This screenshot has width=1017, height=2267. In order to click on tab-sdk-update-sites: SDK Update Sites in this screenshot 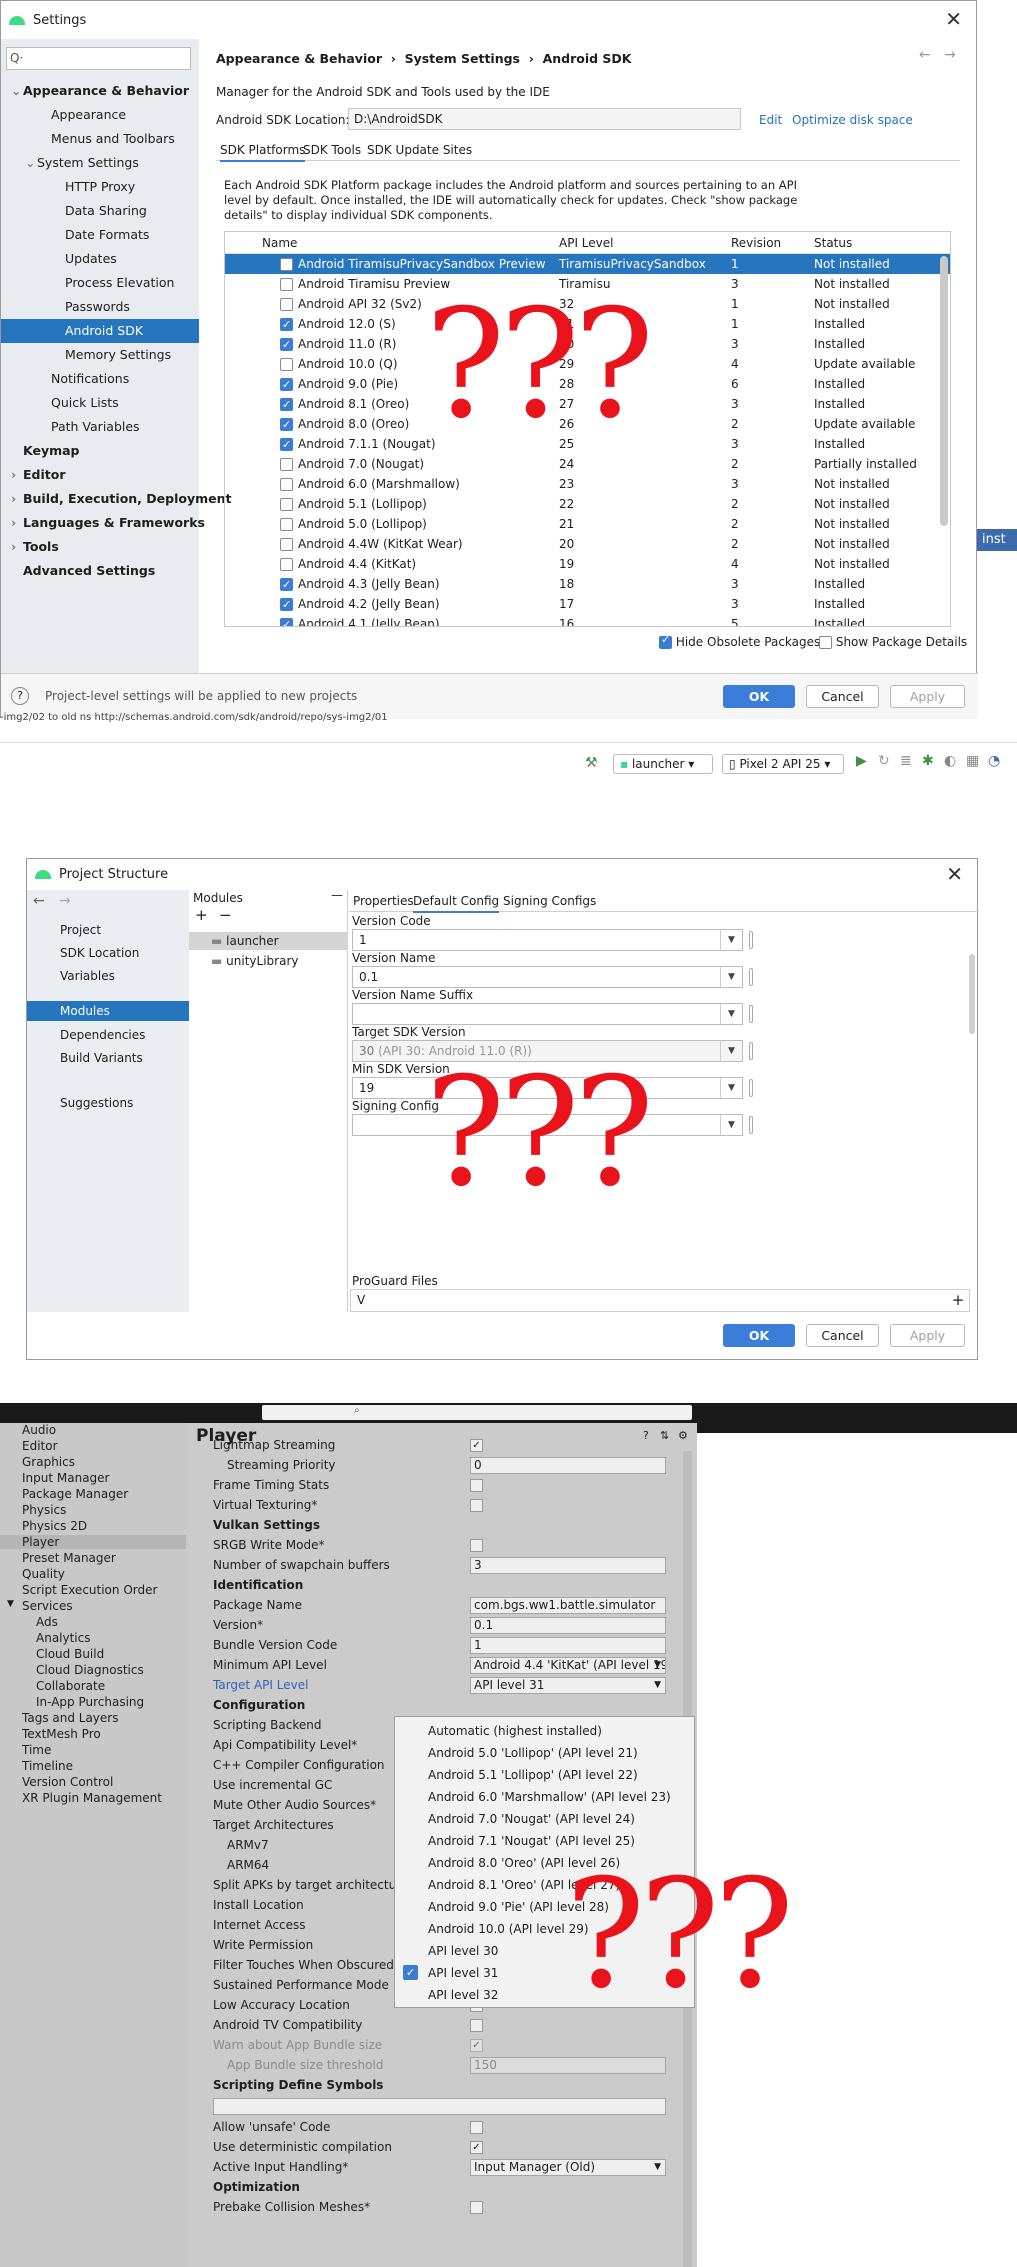, I will do `click(419, 150)`.